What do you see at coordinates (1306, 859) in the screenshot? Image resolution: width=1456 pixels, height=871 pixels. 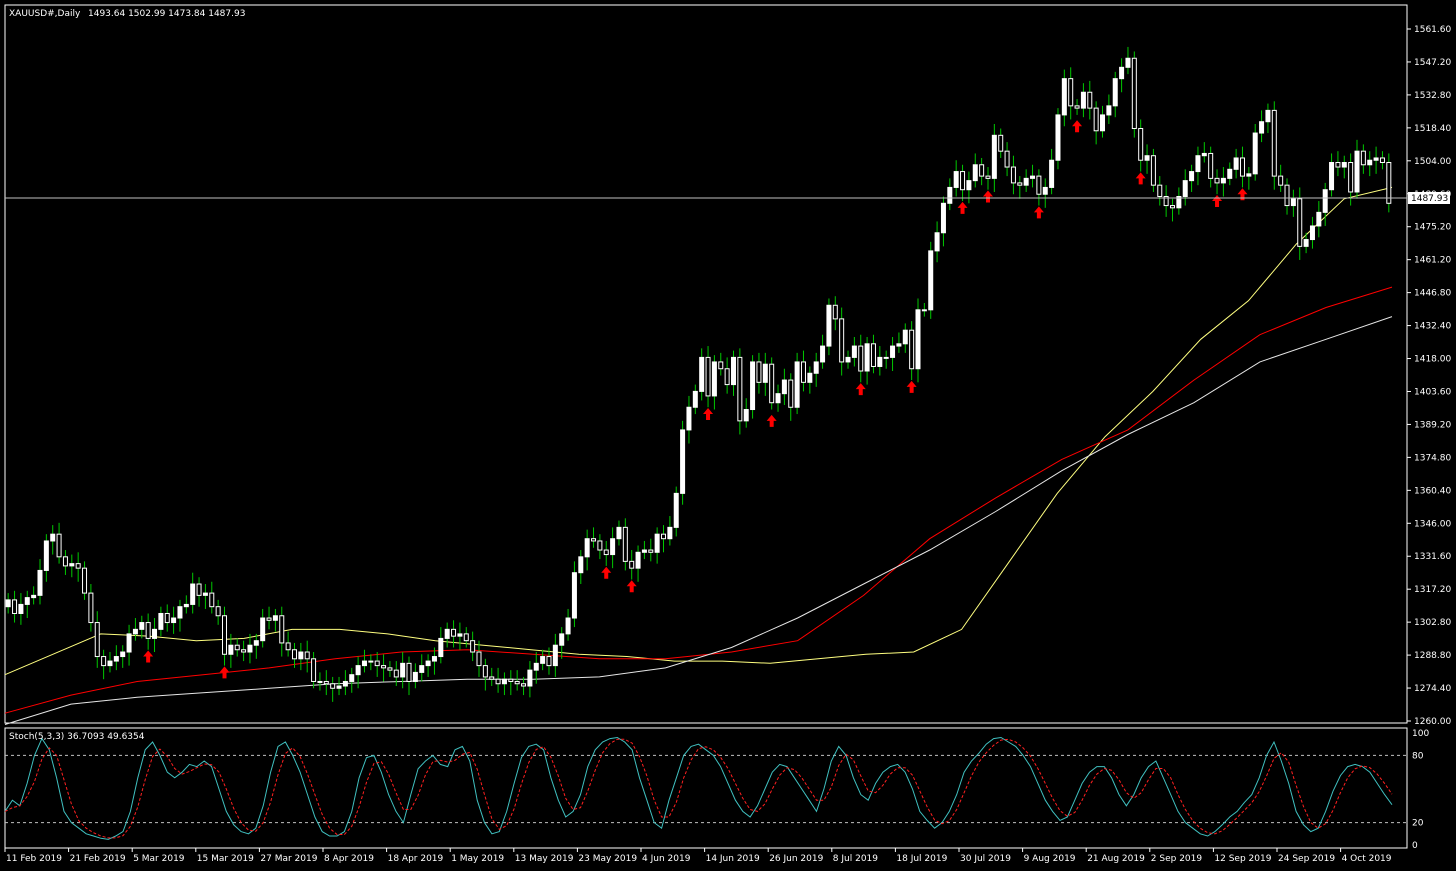 I see `date-tick-label: 24 Sep 2019` at bounding box center [1306, 859].